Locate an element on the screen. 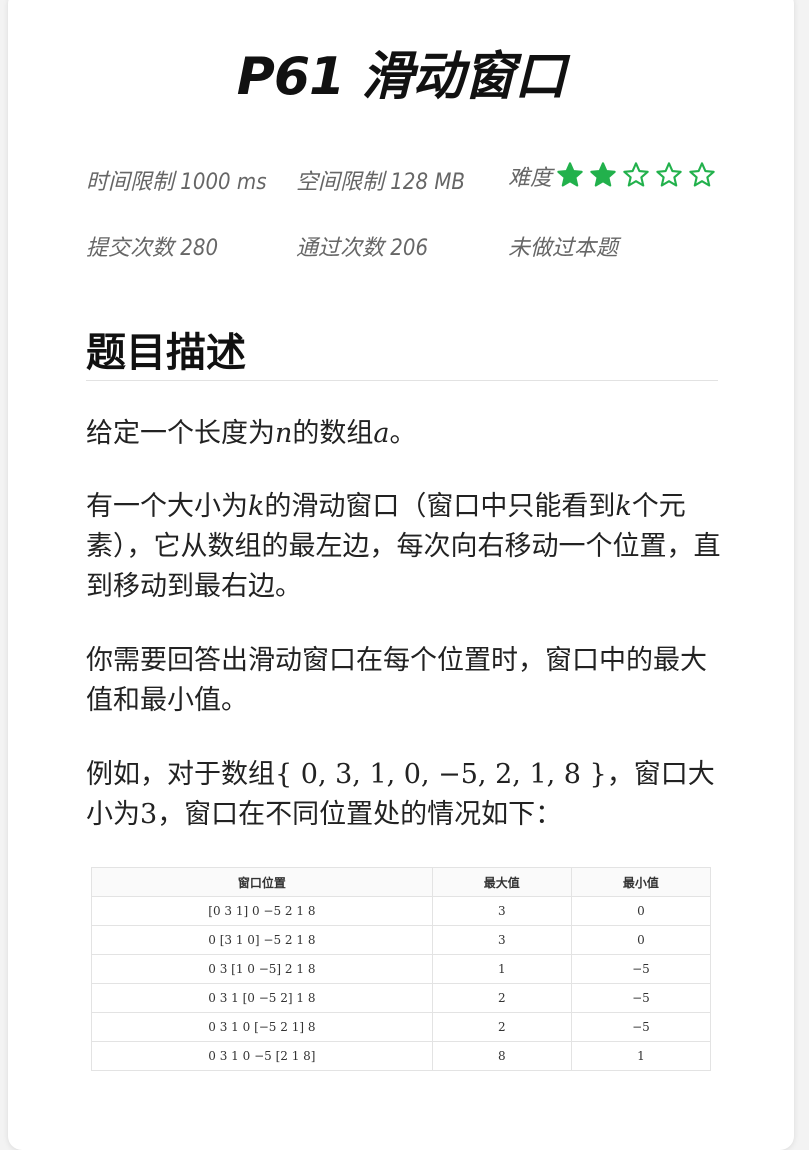 The height and width of the screenshot is (1150, 809). section-heading: 题目描述 is located at coordinates (166, 353).